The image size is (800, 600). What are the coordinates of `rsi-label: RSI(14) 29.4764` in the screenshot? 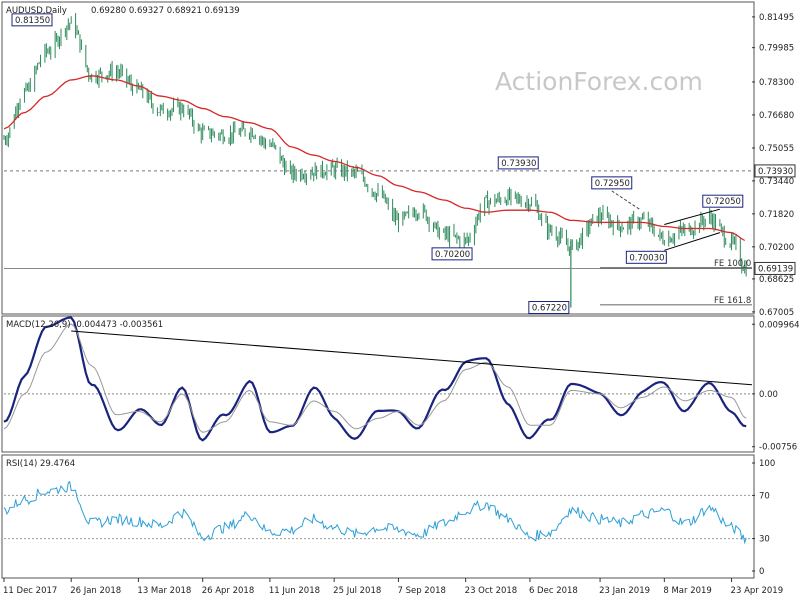 It's located at (40, 464).